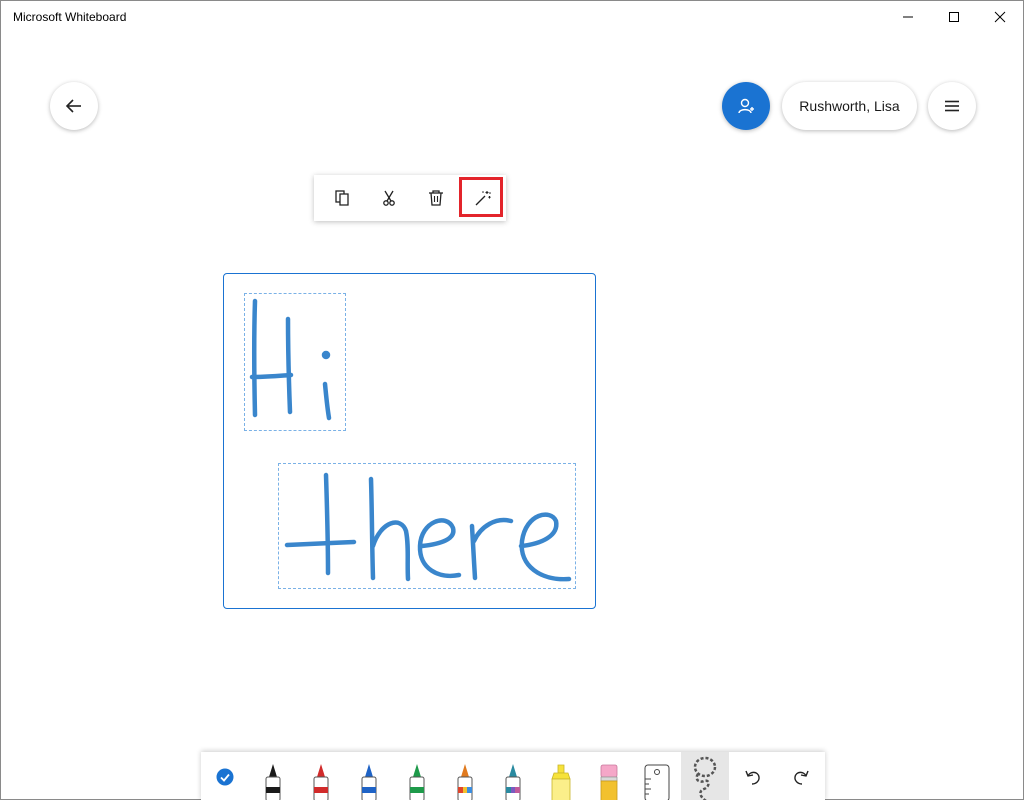 This screenshot has height=800, width=1024. What do you see at coordinates (70, 17) in the screenshot?
I see `window-title: Microsoft Whiteboard` at bounding box center [70, 17].